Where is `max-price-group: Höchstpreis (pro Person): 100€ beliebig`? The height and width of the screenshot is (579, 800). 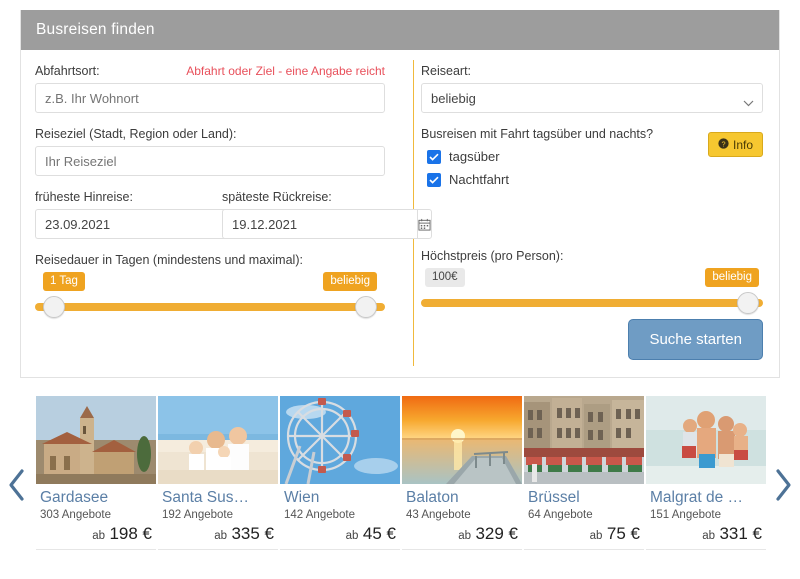 max-price-group: Höchstpreis (pro Person): 100€ beliebig is located at coordinates (592, 281).